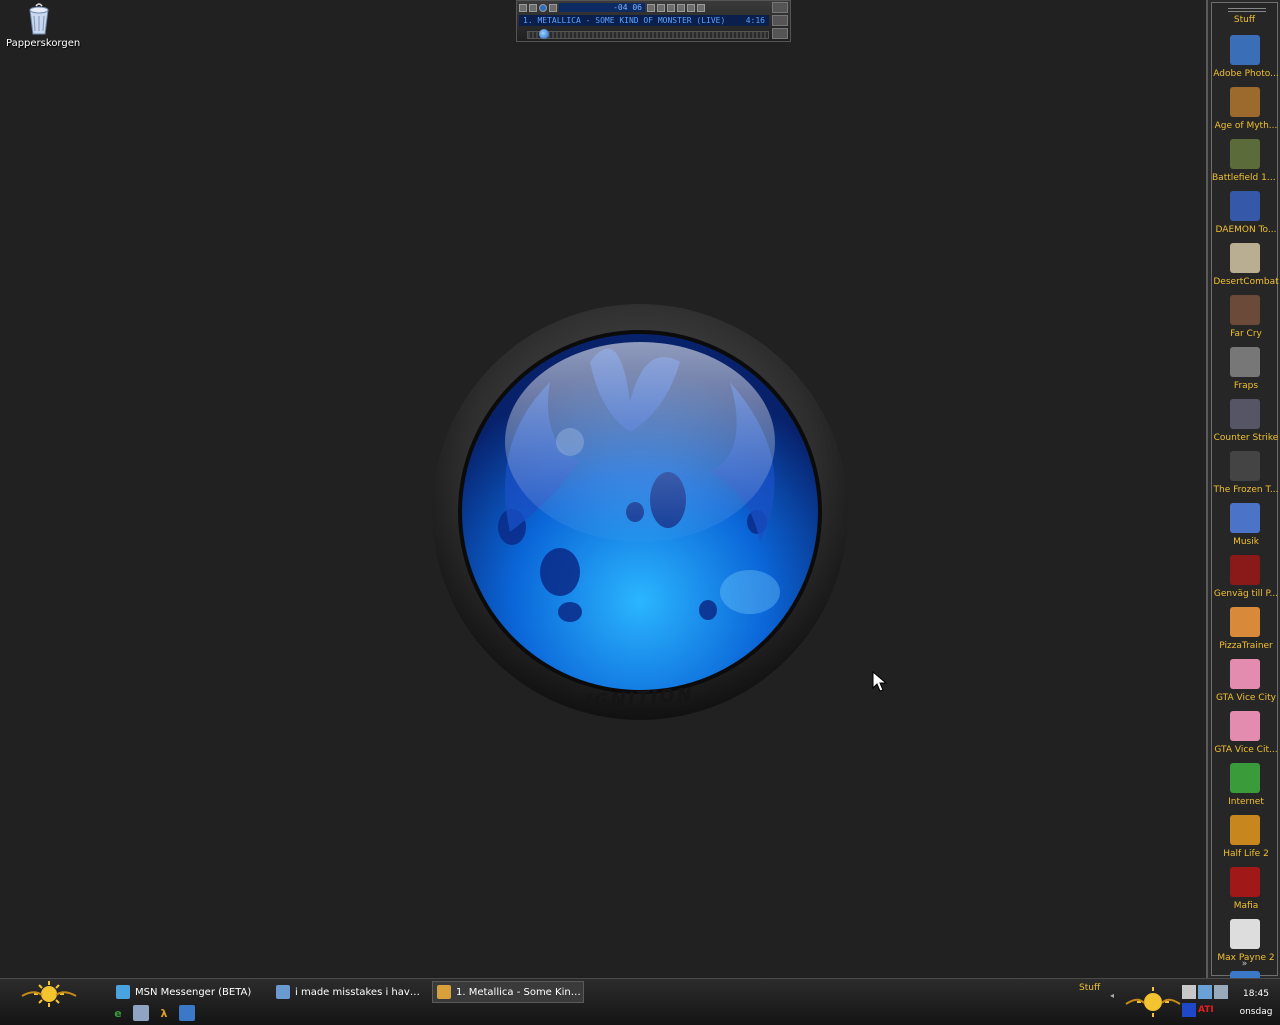  I want to click on desert-combat-icon, so click(1244, 258).